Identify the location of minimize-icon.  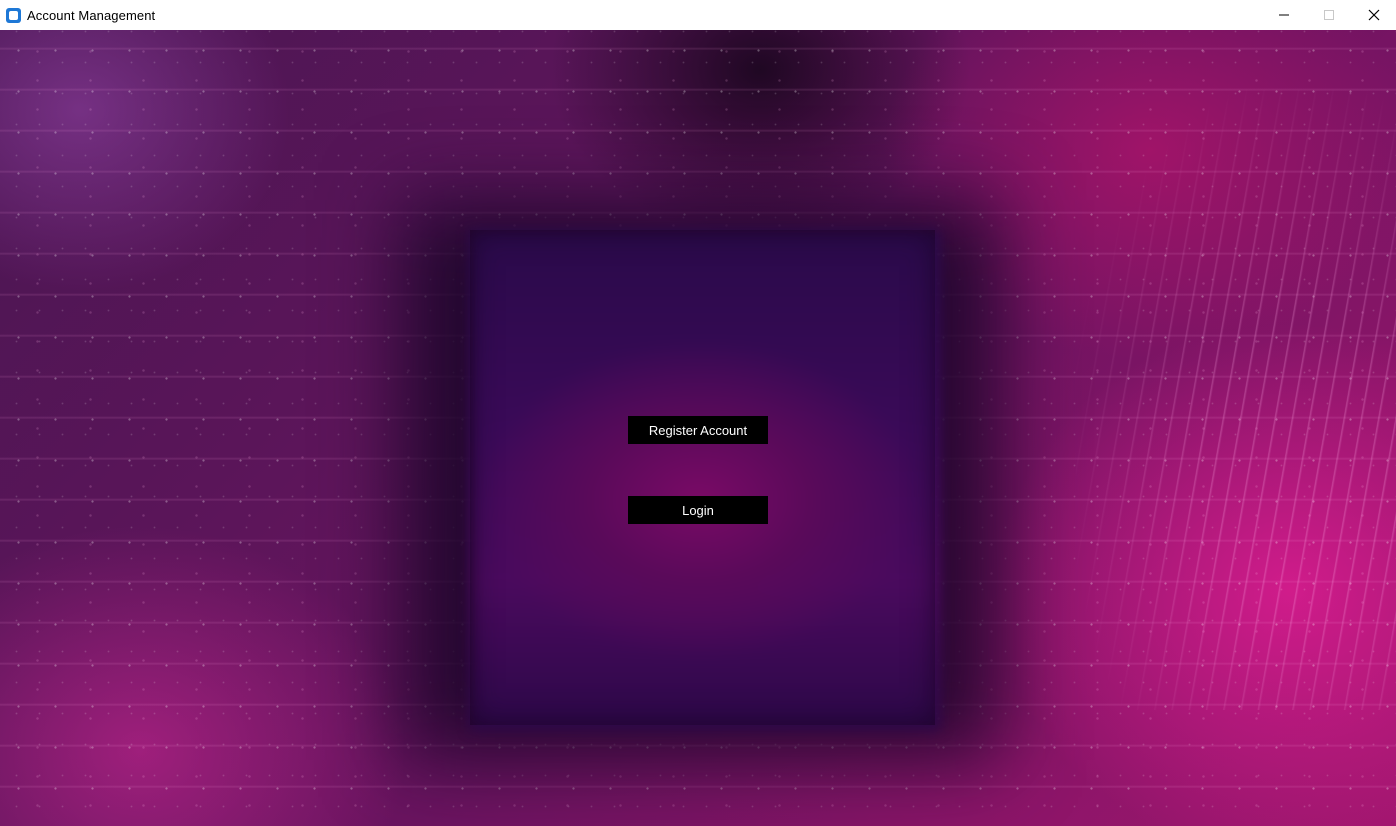
(1283, 15).